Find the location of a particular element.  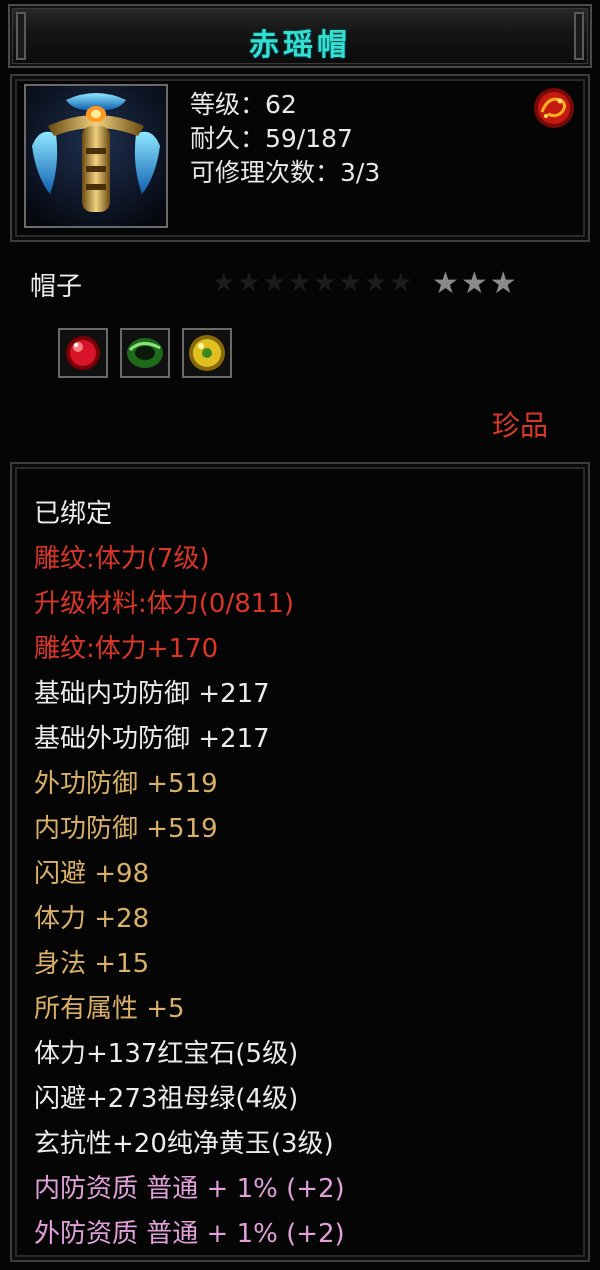

attribute-line: 内功防御 +519 is located at coordinates (126, 829).